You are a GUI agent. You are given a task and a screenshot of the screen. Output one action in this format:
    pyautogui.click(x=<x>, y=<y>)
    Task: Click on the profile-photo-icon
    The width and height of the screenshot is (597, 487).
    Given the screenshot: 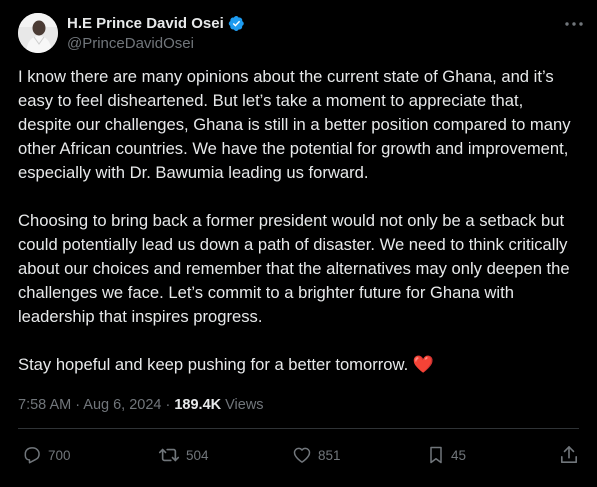 What is the action you would take?
    pyautogui.click(x=38, y=33)
    